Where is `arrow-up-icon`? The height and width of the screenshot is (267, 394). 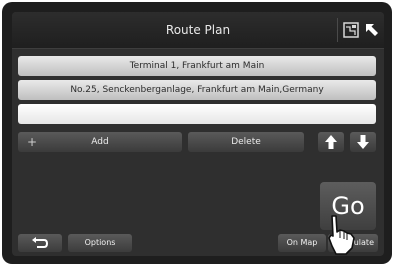 arrow-up-icon is located at coordinates (331, 142).